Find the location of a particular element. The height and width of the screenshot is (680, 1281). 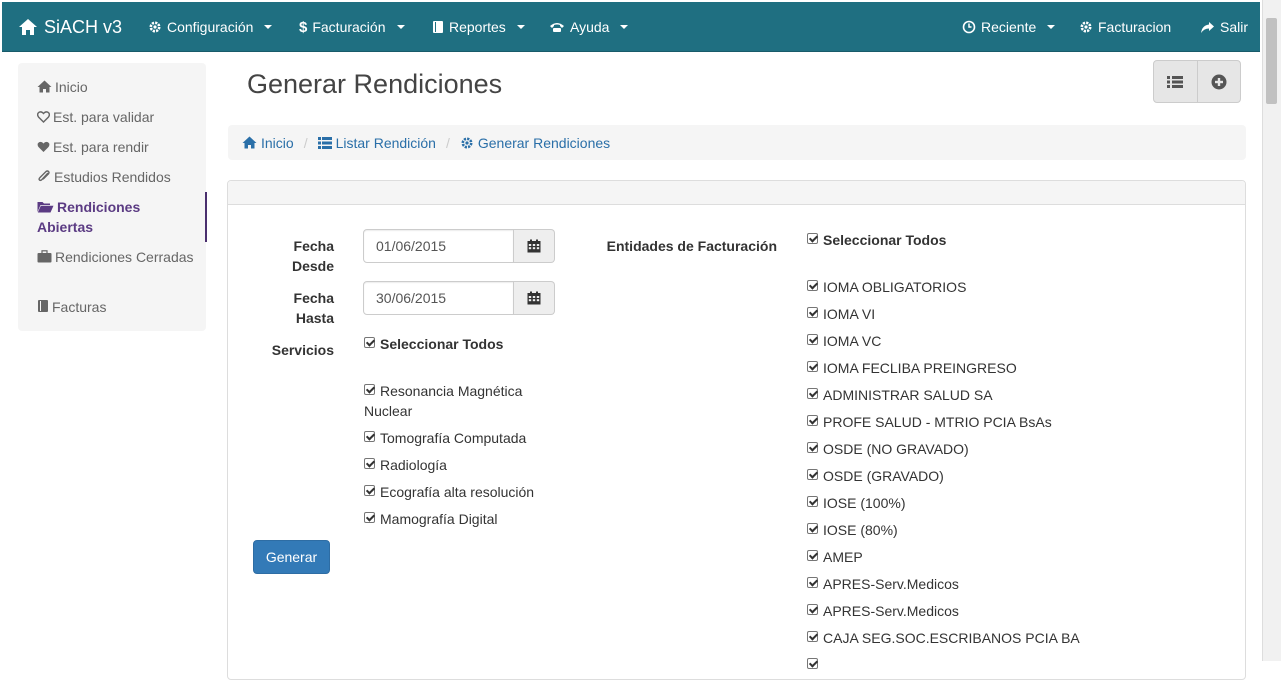

entidad-label: IOSE (100%) is located at coordinates (864, 503).